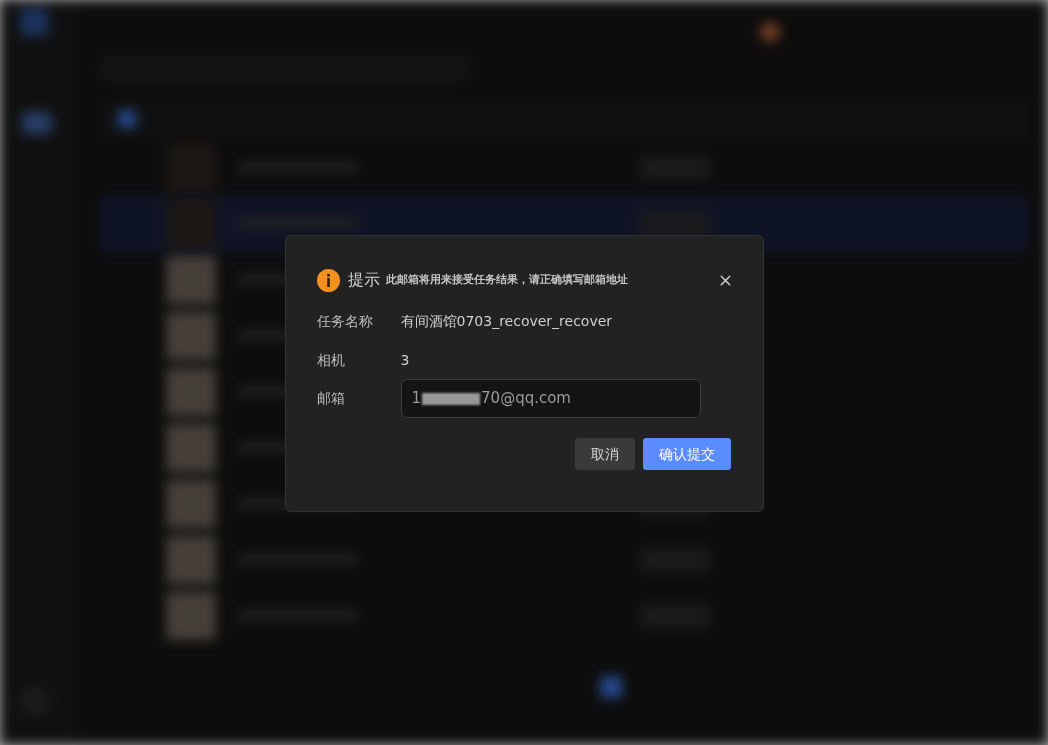 The width and height of the screenshot is (1048, 745). Describe the element at coordinates (345, 321) in the screenshot. I see `field-label: 任务名称` at that location.